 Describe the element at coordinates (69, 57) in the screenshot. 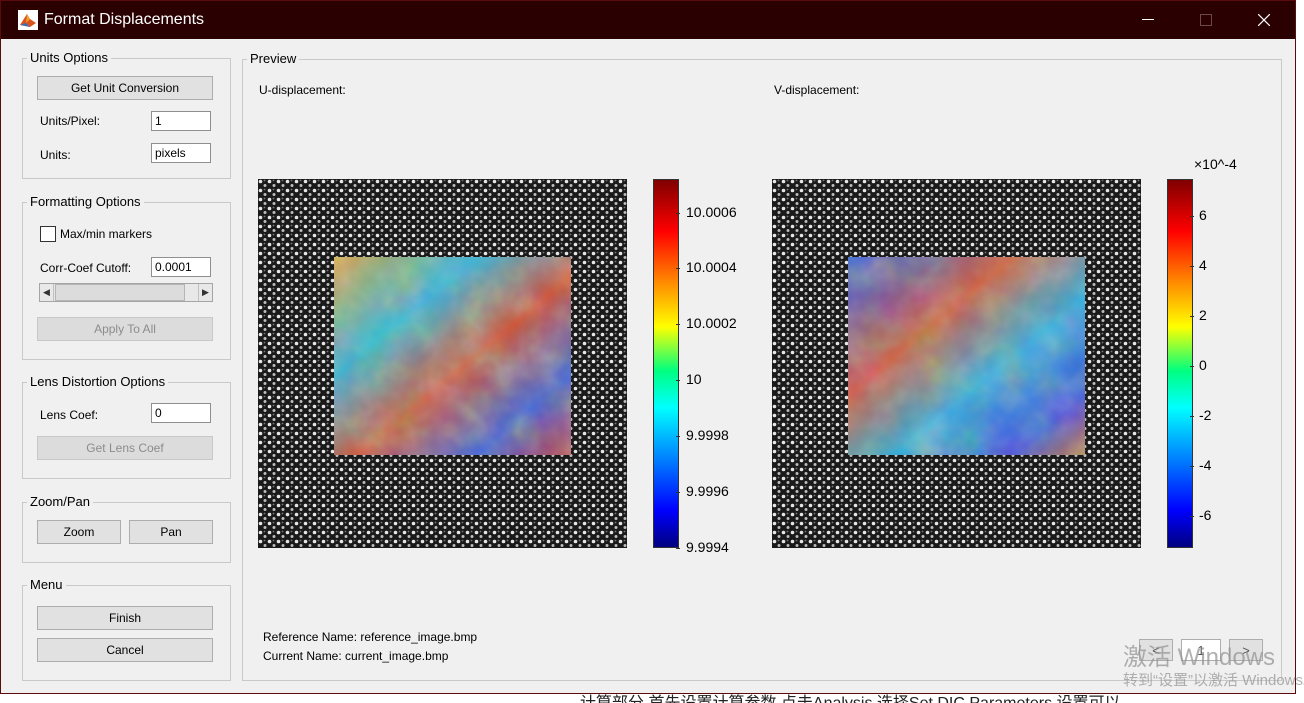

I see `units-options-title: Units Options` at that location.